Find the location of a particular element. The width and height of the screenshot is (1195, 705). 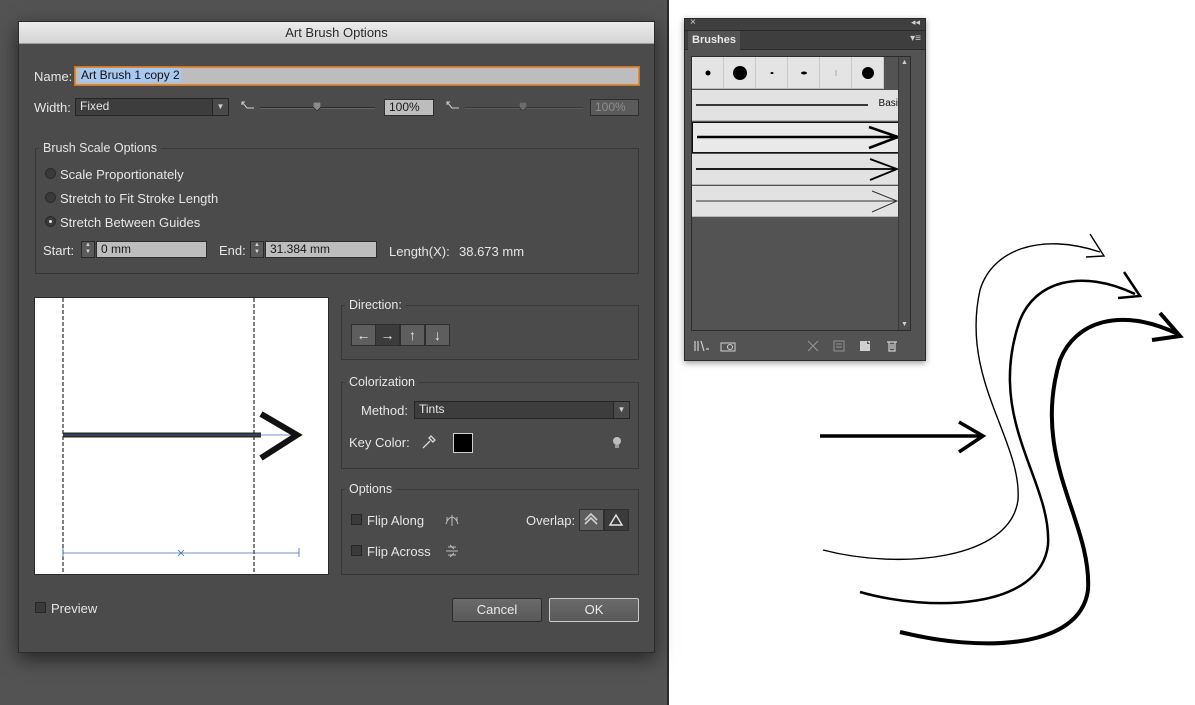

stretch-to-fit-radio is located at coordinates (50, 197).